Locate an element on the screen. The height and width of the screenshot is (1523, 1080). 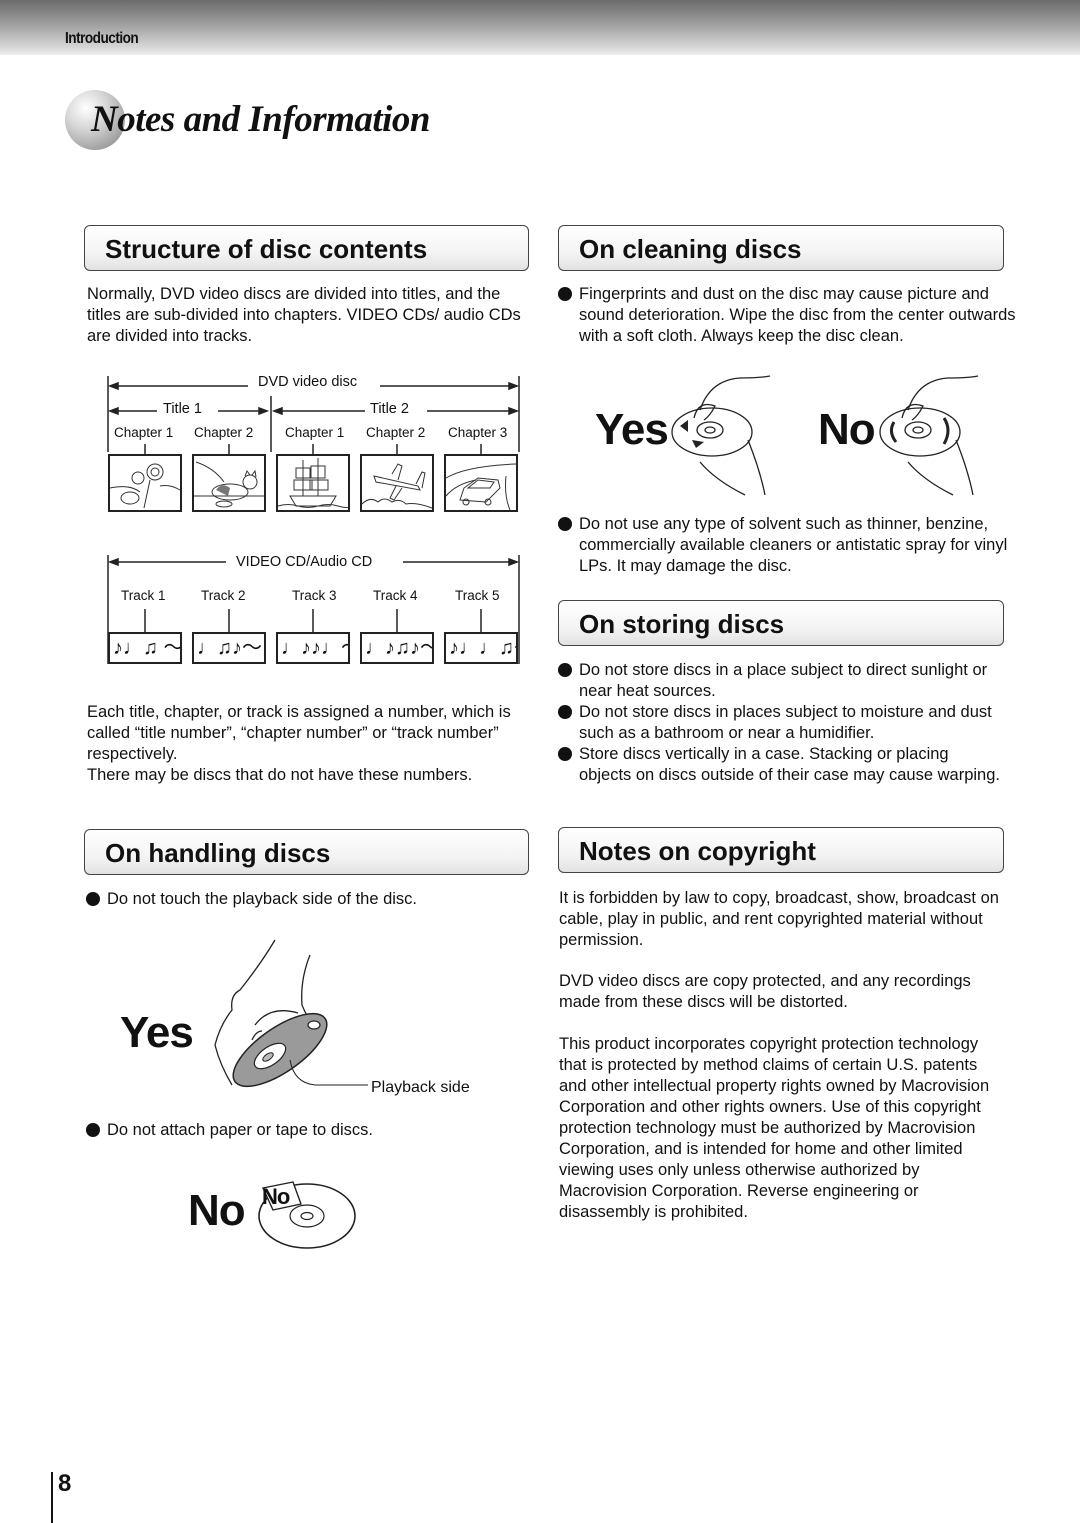
track-label: Track 5 is located at coordinates (477, 595).